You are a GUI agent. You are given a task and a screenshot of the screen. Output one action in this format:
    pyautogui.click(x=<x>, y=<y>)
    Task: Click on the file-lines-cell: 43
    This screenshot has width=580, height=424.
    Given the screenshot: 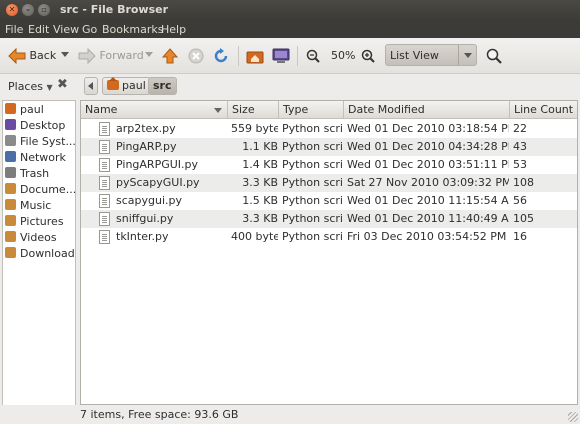 What is the action you would take?
    pyautogui.click(x=520, y=146)
    